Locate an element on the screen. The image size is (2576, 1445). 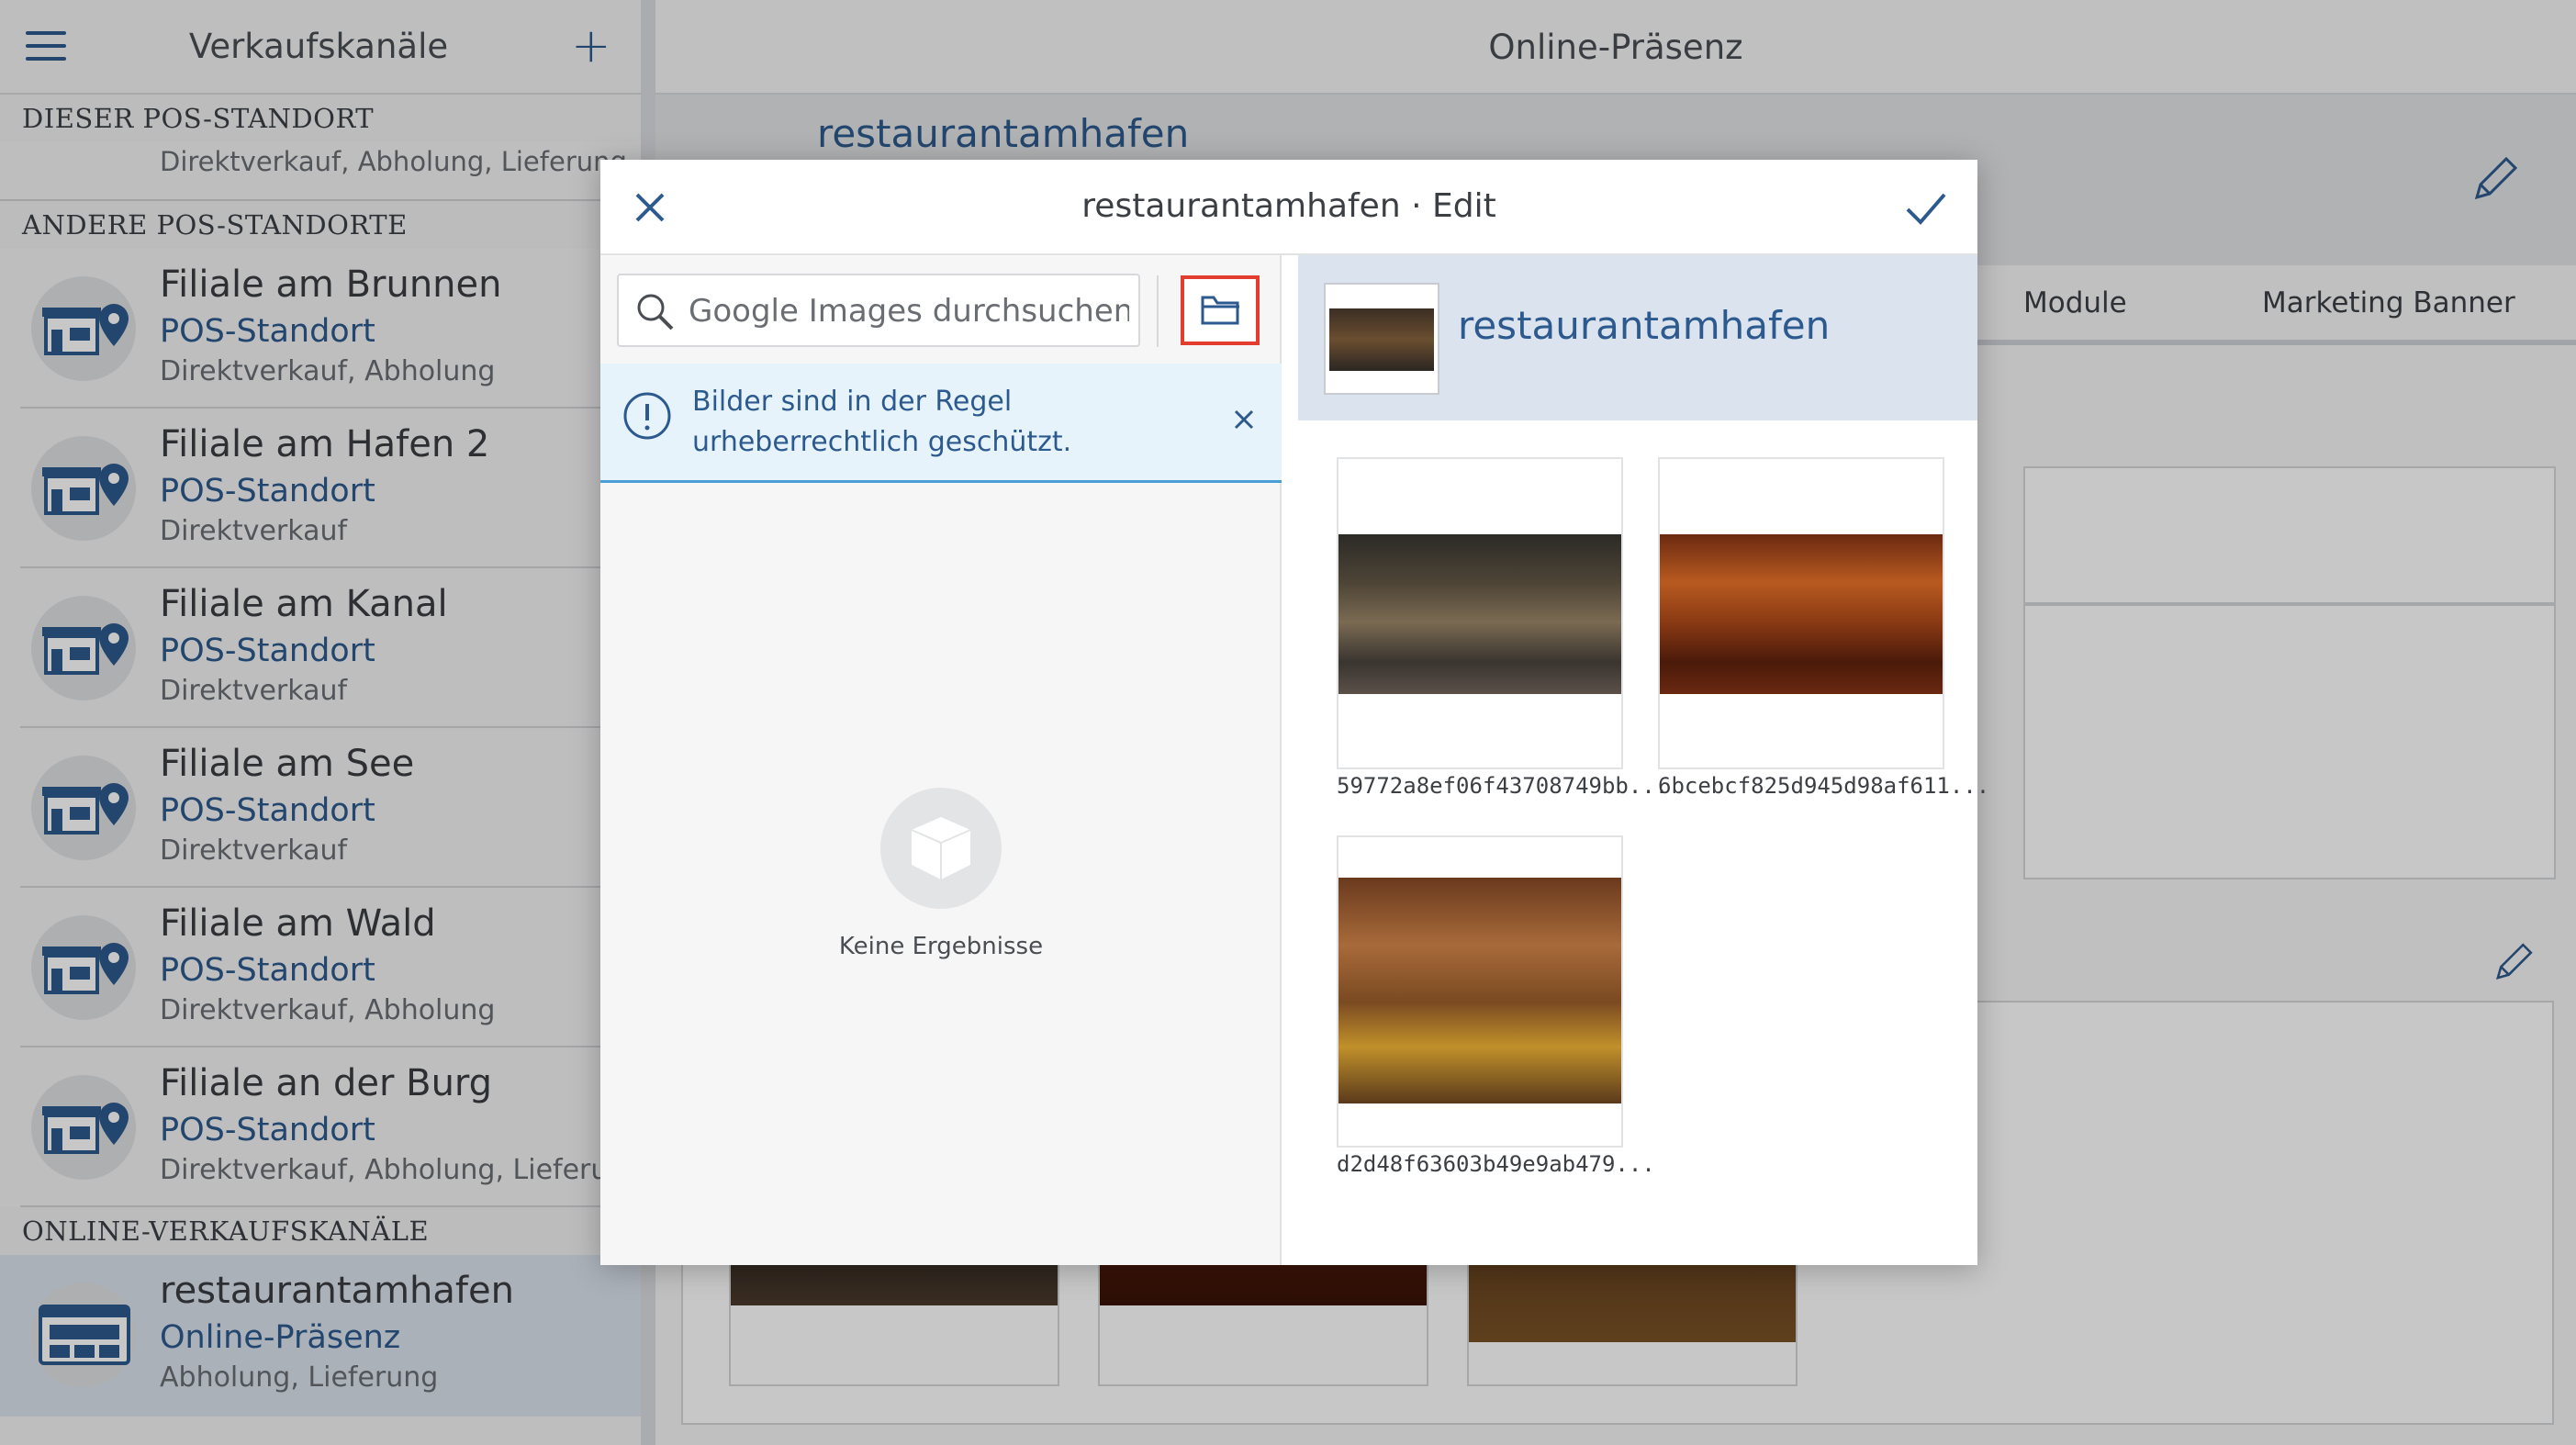
empty-box-icon is located at coordinates (941, 848).